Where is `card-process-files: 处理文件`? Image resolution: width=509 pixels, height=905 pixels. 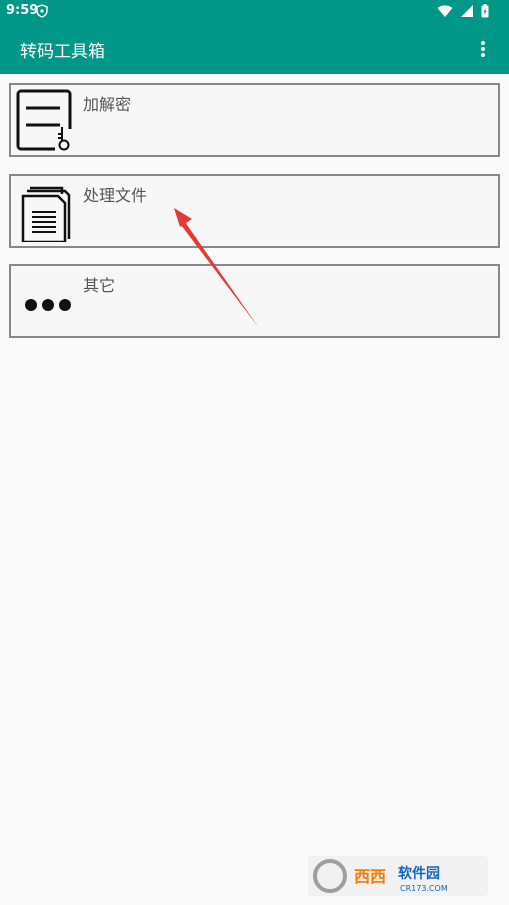 card-process-files: 处理文件 is located at coordinates (254, 211).